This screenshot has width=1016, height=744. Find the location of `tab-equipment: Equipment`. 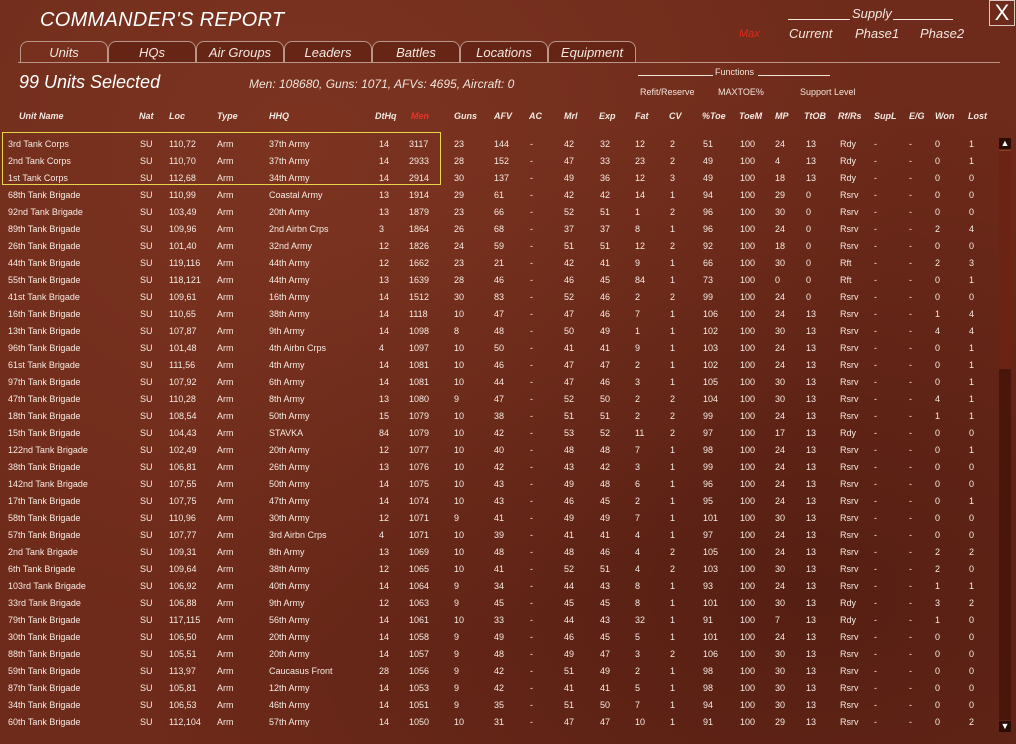

tab-equipment: Equipment is located at coordinates (592, 51).